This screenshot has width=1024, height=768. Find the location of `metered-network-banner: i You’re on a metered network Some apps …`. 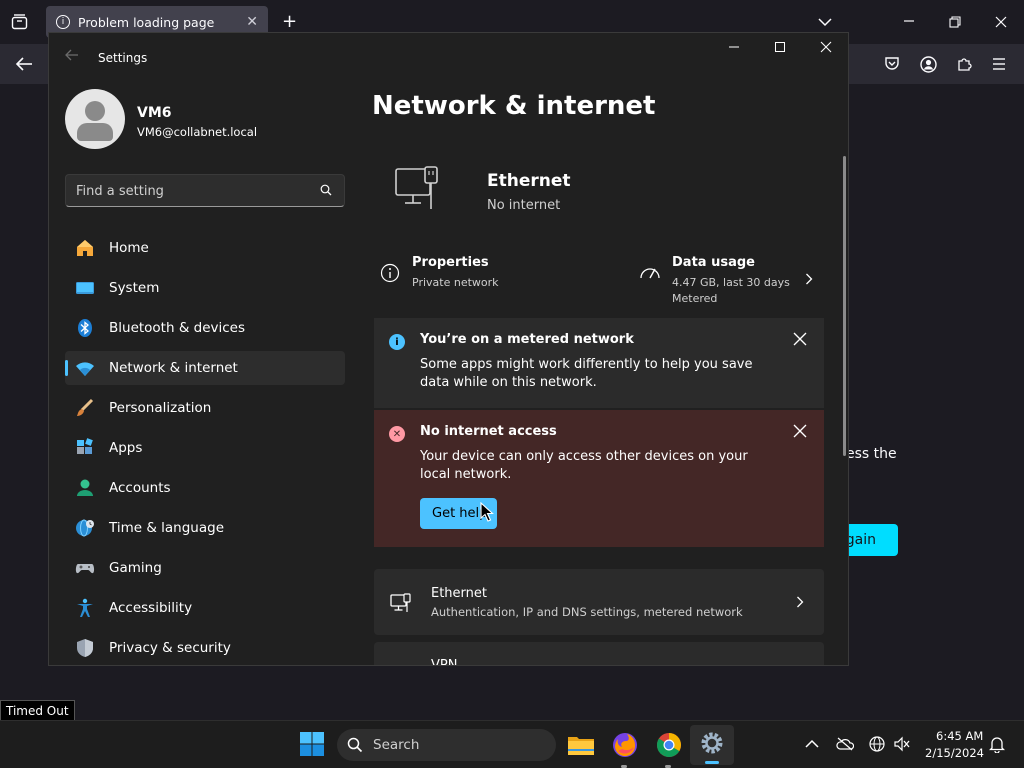

metered-network-banner: i You’re on a metered network Some apps … is located at coordinates (599, 363).